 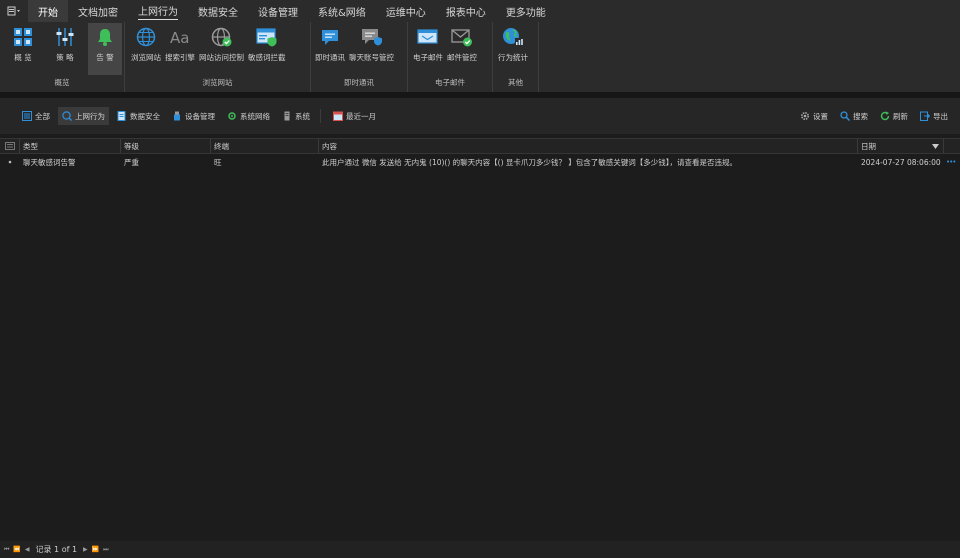 What do you see at coordinates (342, 11) in the screenshot?
I see `tab-system-network: 系统&网络` at bounding box center [342, 11].